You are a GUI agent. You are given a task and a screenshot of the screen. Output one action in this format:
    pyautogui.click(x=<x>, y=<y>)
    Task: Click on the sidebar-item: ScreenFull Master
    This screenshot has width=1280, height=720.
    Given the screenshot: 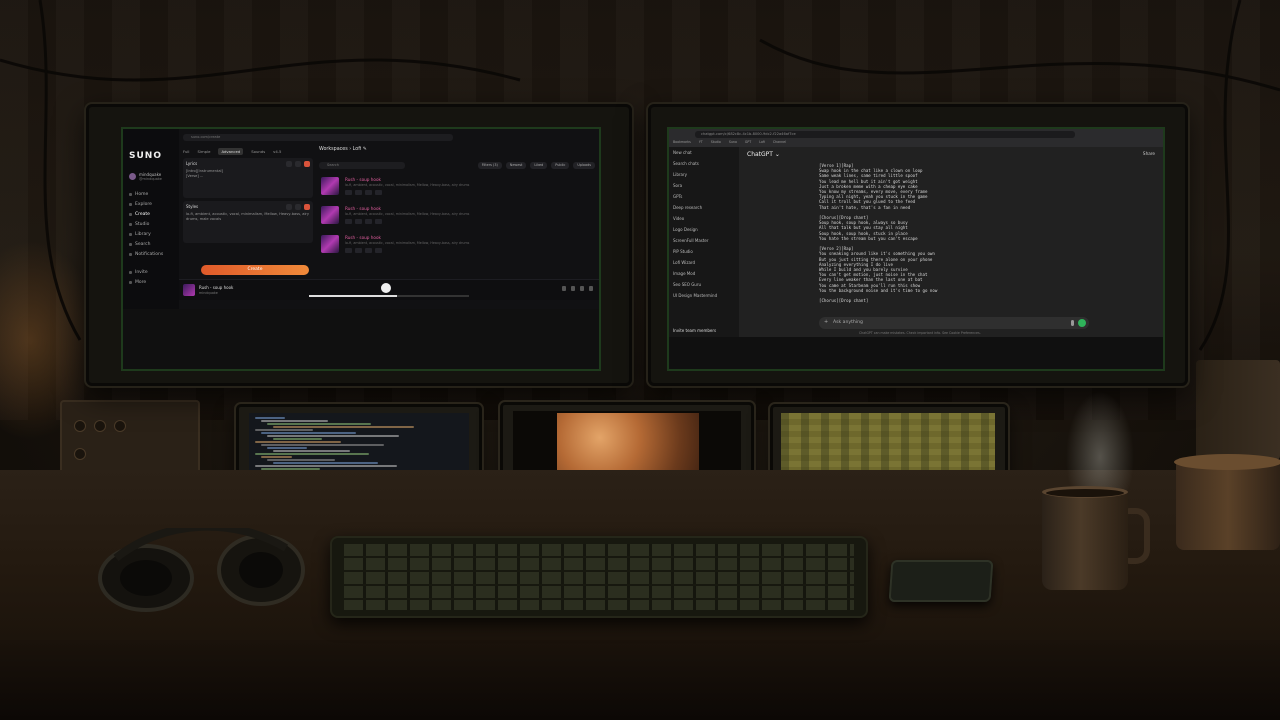 What is the action you would take?
    pyautogui.click(x=704, y=240)
    